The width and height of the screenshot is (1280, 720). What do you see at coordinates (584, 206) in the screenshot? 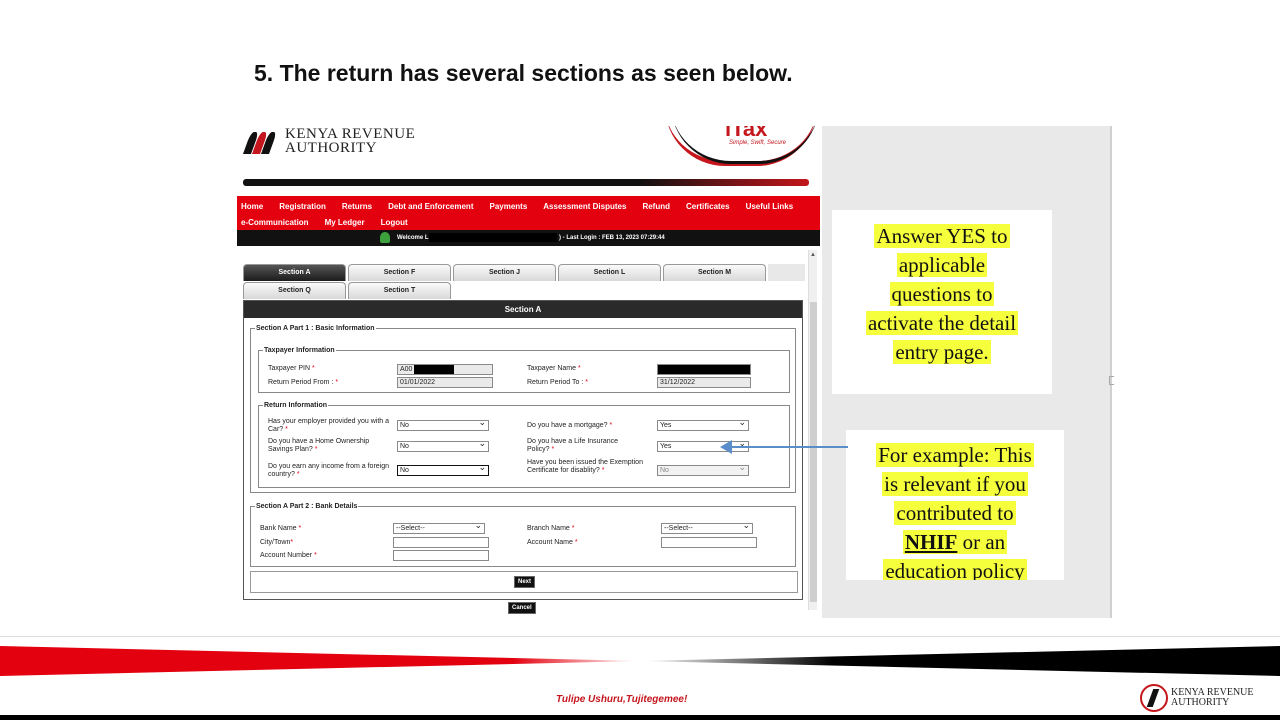
I see `nav-assessment-disputes: Assessment Disputes` at bounding box center [584, 206].